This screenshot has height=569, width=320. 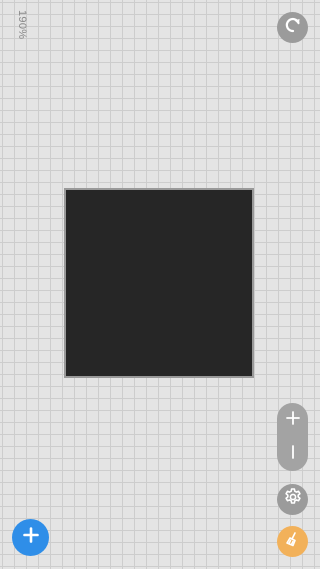 I want to click on broom-icon, so click(x=293, y=541).